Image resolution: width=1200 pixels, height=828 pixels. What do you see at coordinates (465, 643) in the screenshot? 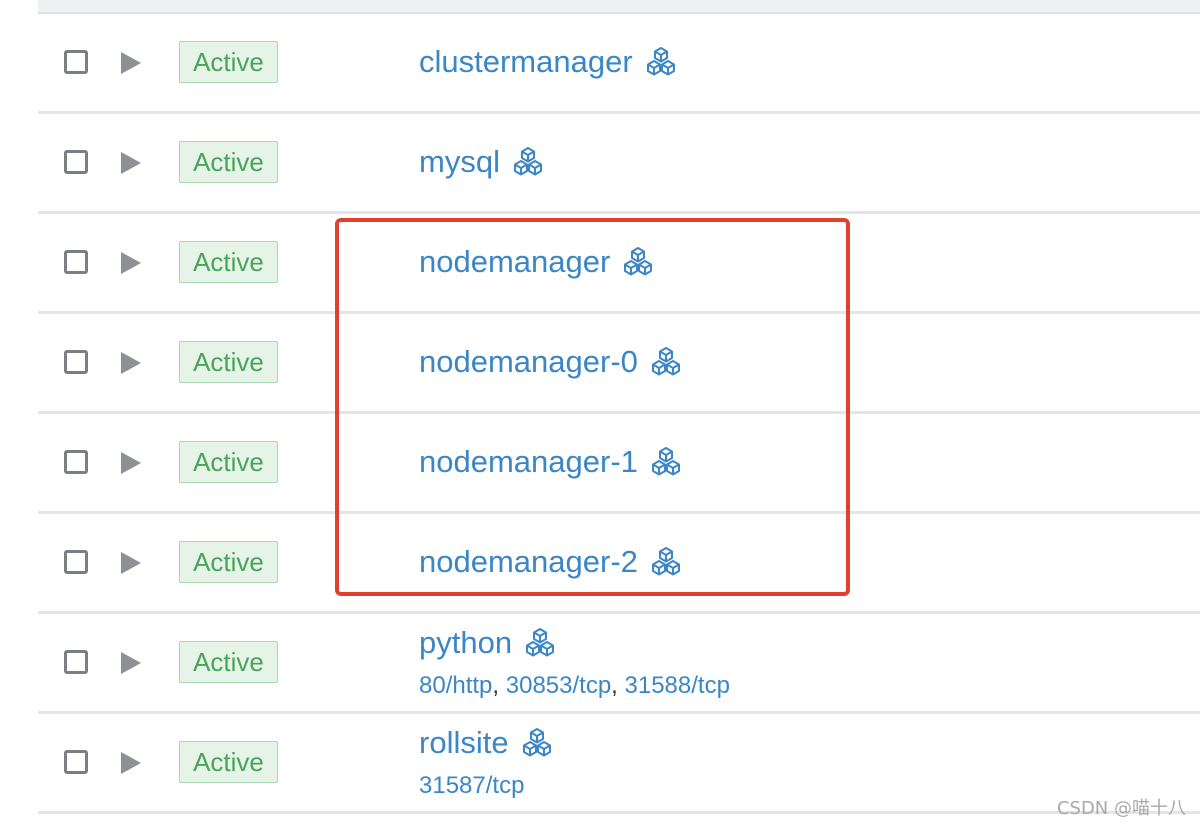
I see `workload-name-link: python` at bounding box center [465, 643].